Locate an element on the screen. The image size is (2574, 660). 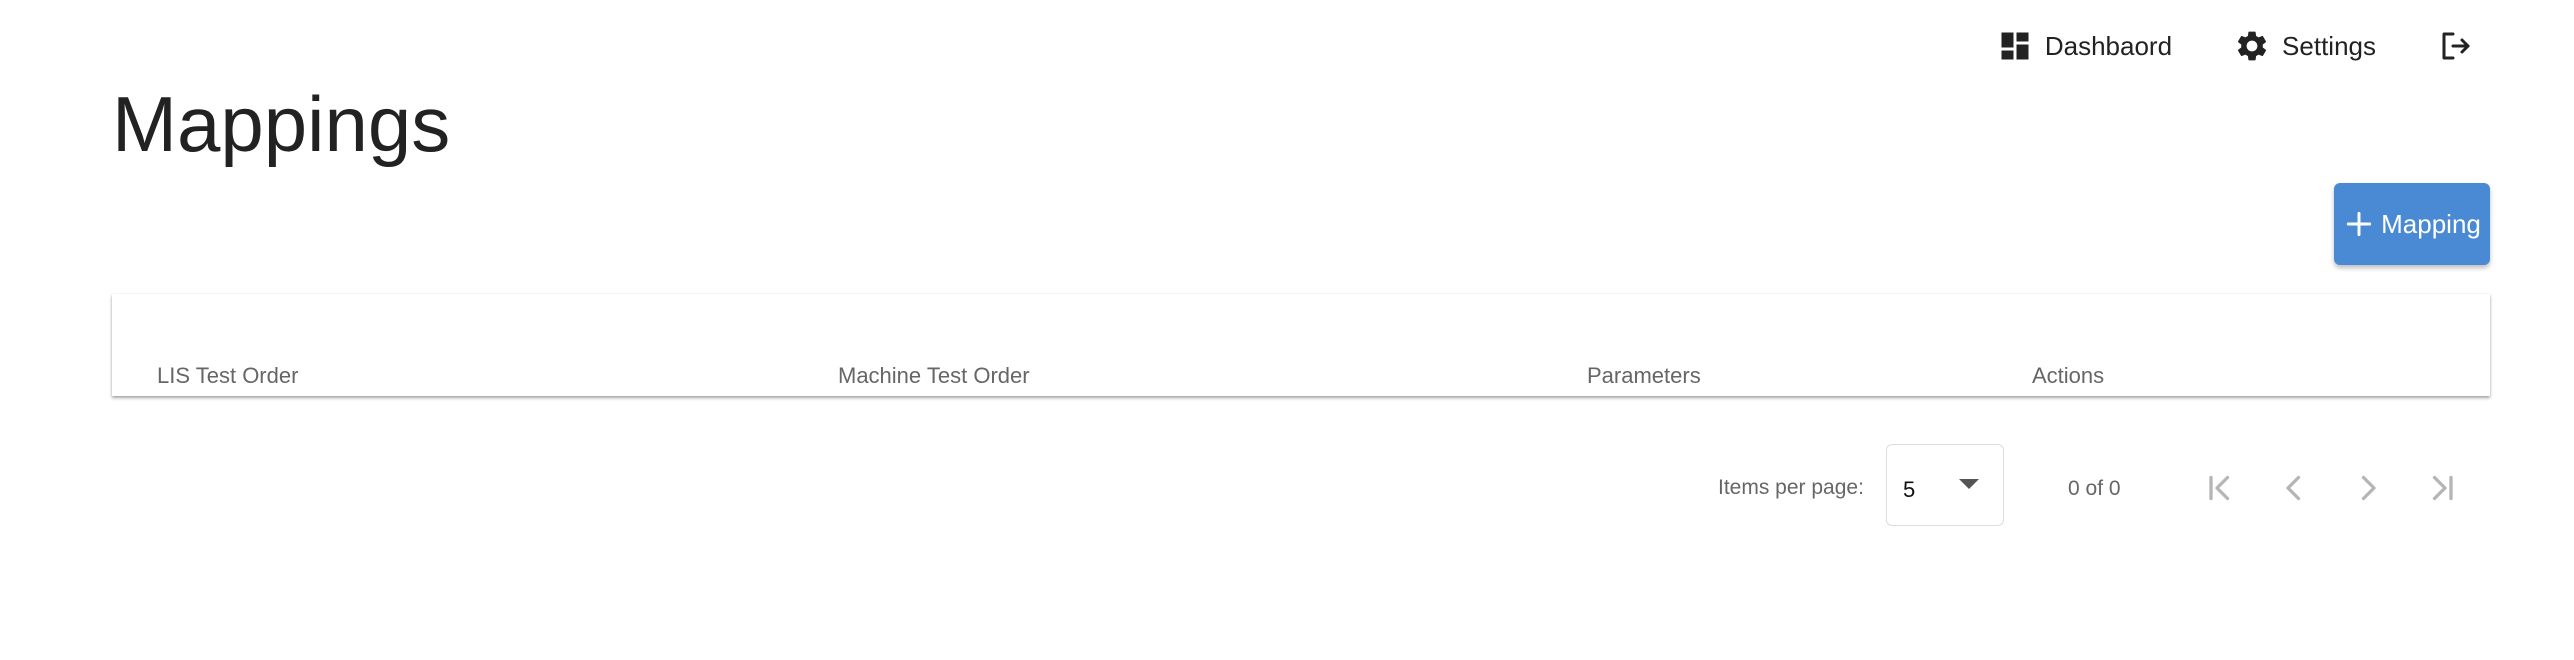
nav-dashboard-label: Dashbaord is located at coordinates (2108, 45).